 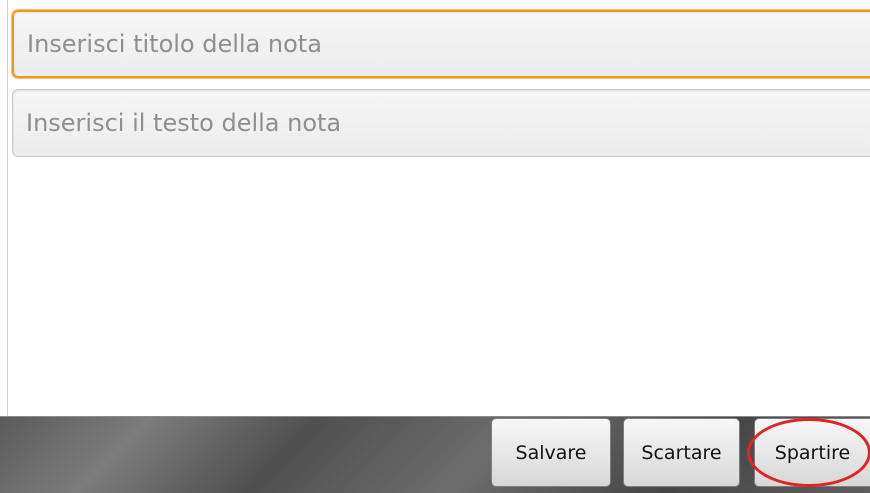 What do you see at coordinates (441, 123) in the screenshot?
I see `note-body-input: Inserisci il testo della nota` at bounding box center [441, 123].